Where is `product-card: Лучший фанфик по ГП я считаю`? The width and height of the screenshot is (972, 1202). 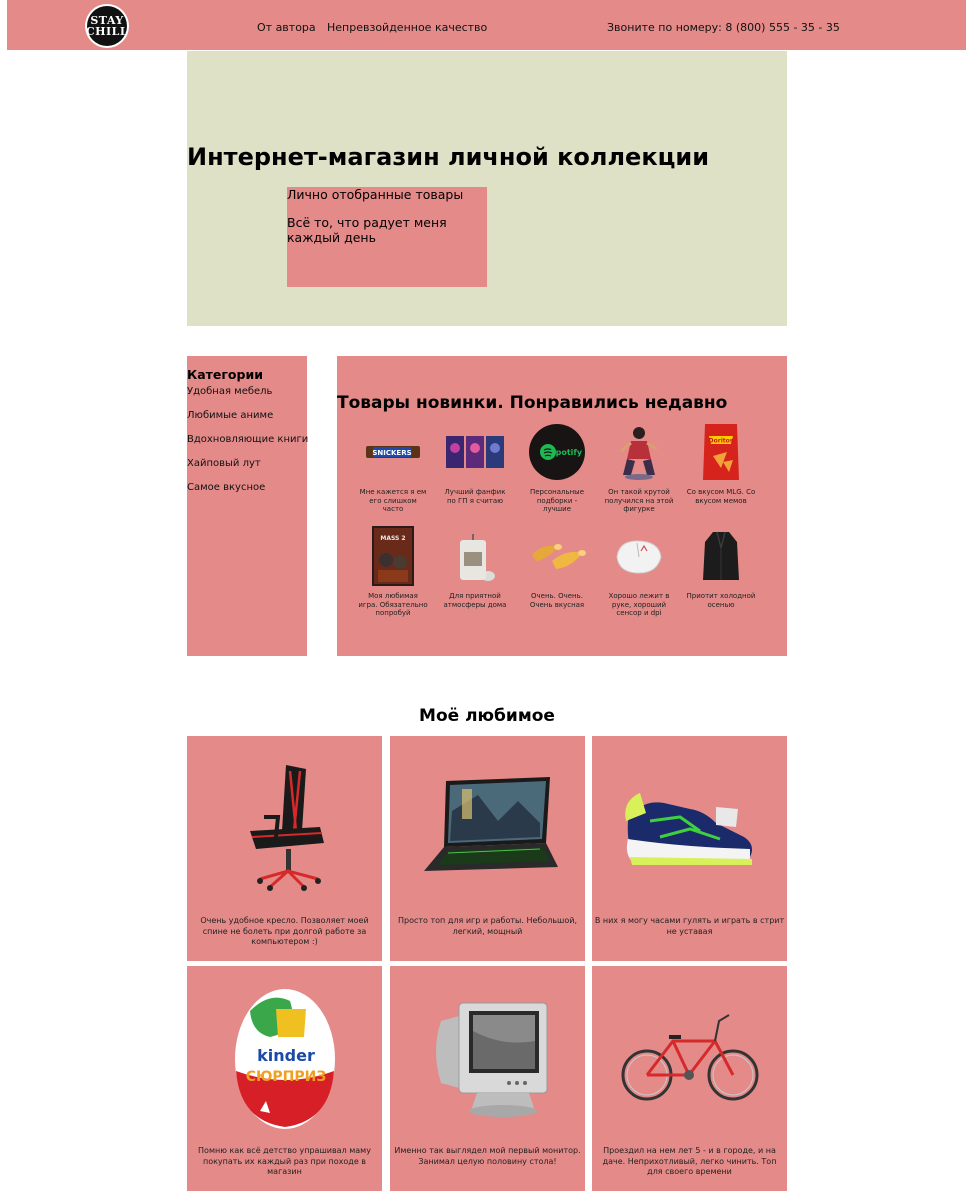 product-card: Лучший фанфик по ГП я считаю is located at coordinates (475, 463).